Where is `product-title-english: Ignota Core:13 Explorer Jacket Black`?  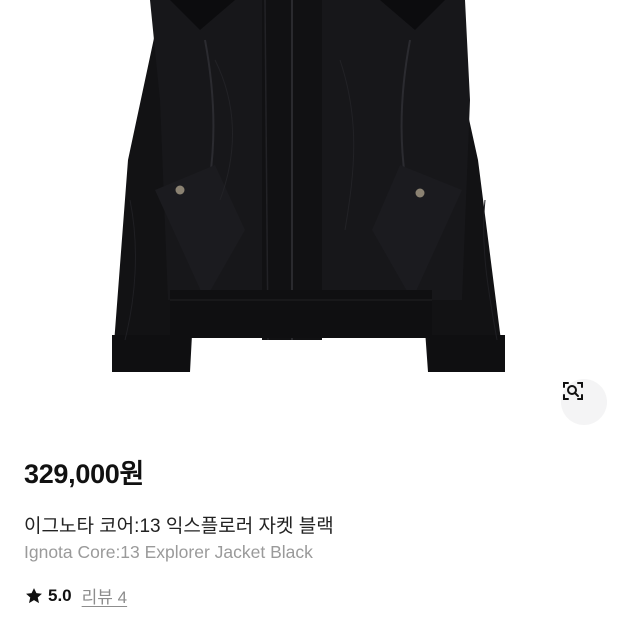
product-title-english: Ignota Core:13 Explorer Jacket Black is located at coordinates (168, 552).